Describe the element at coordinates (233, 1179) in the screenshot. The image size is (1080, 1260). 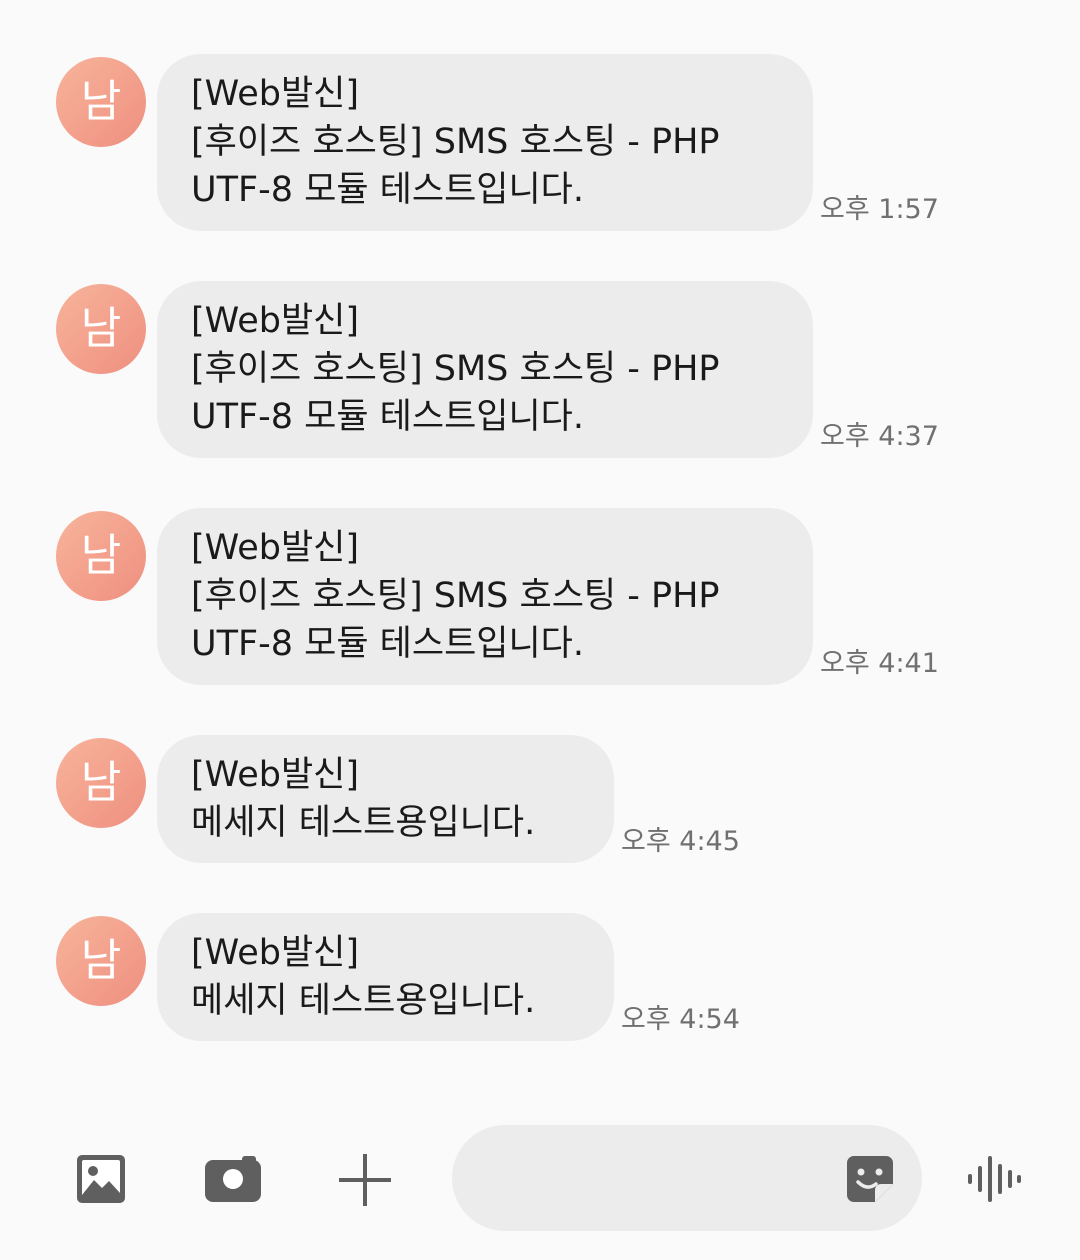
I see `camera-icon` at that location.